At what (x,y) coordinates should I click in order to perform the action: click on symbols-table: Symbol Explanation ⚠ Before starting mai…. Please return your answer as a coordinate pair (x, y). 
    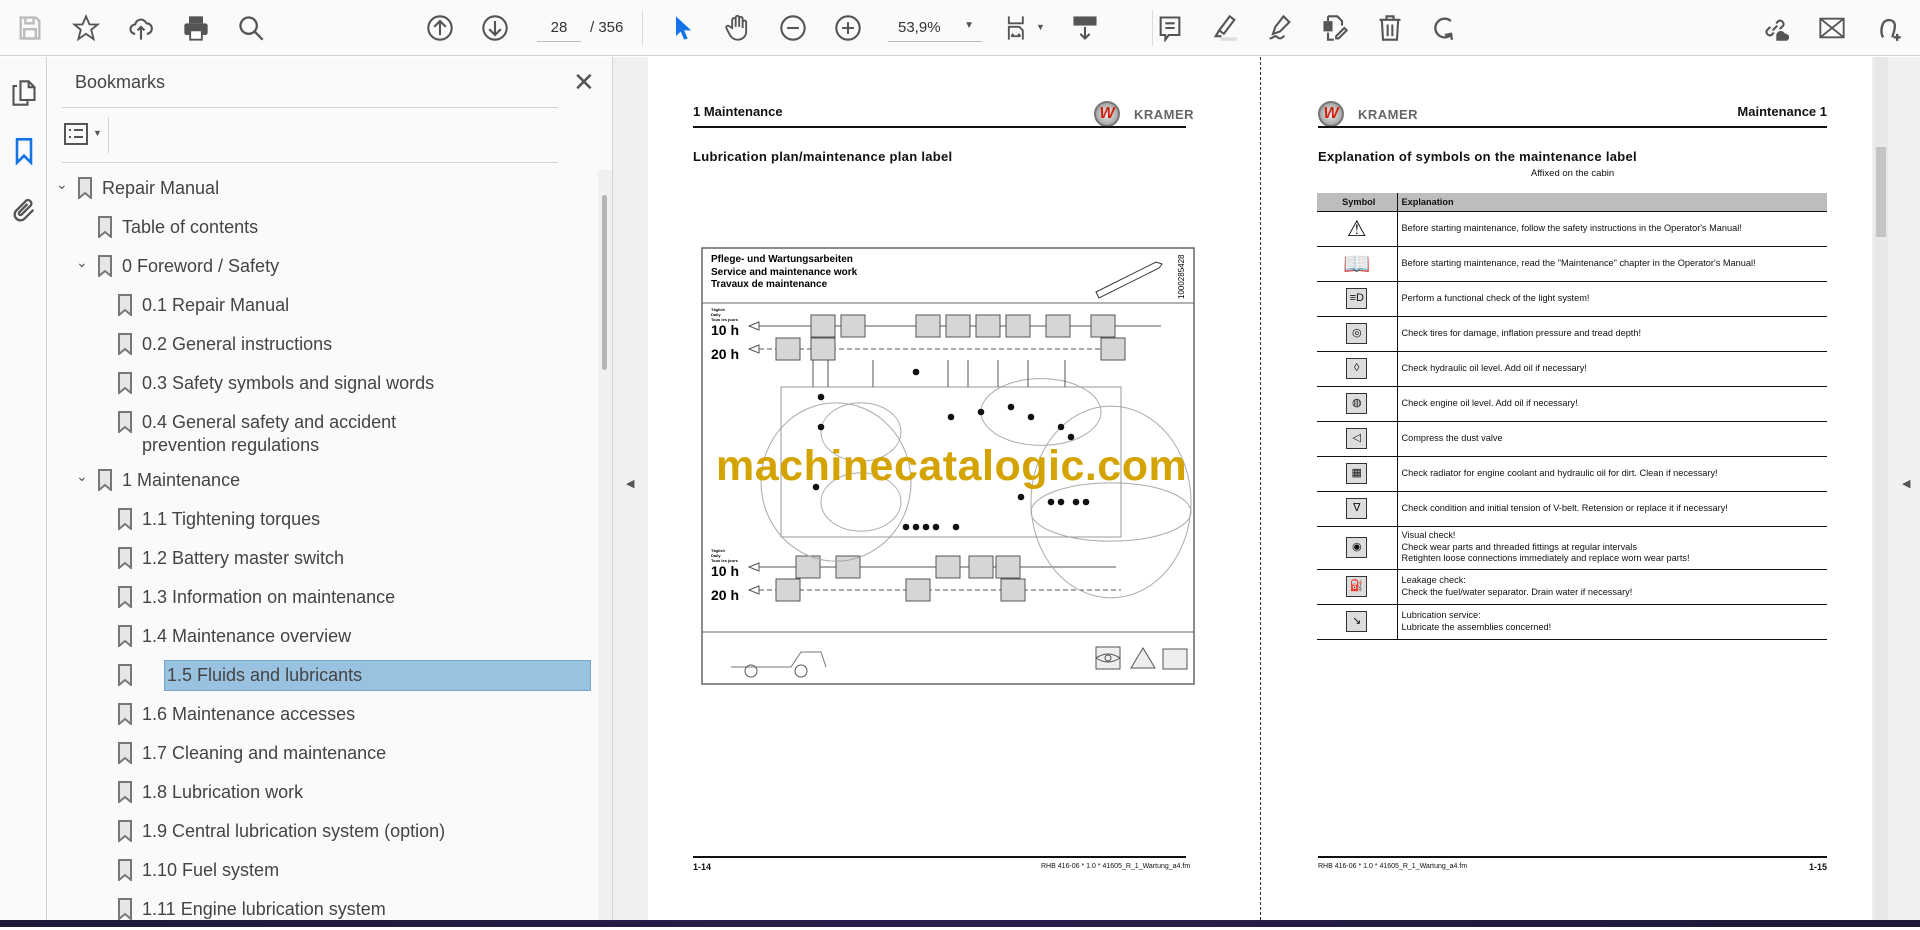
    Looking at the image, I should click on (1572, 416).